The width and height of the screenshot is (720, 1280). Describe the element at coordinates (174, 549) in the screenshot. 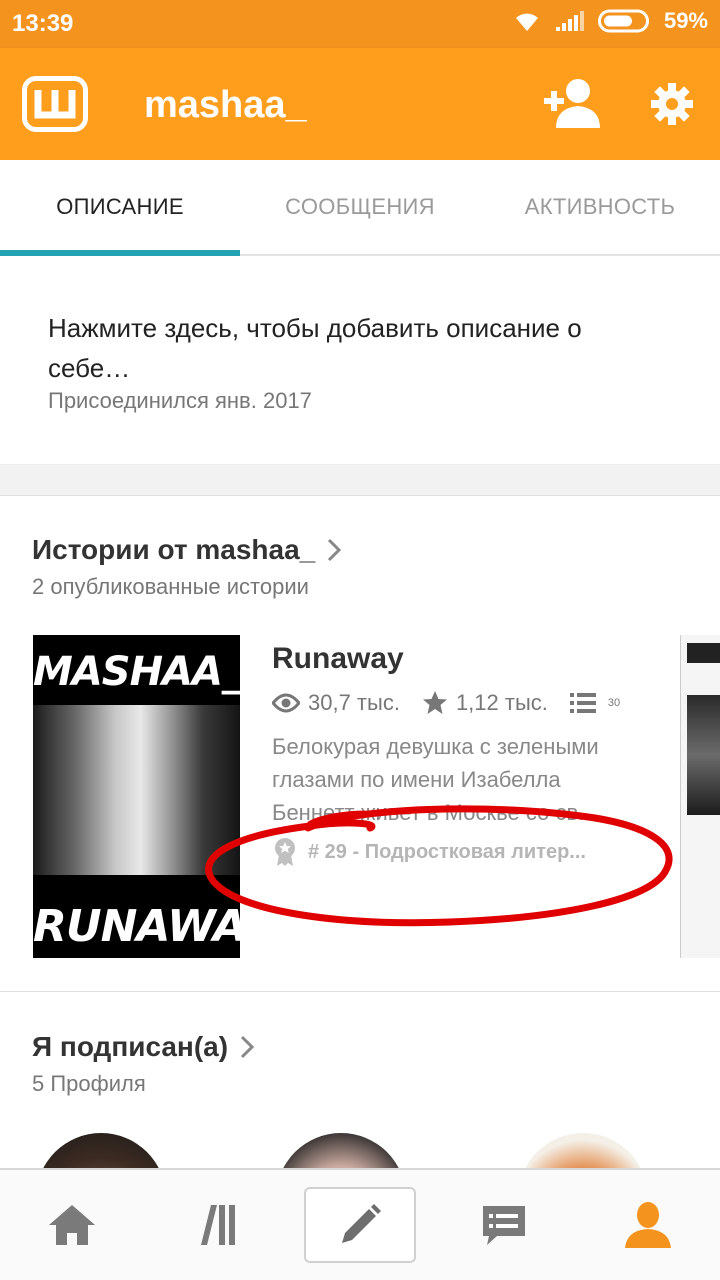

I see `stories-title: Истории от mashaa_` at that location.